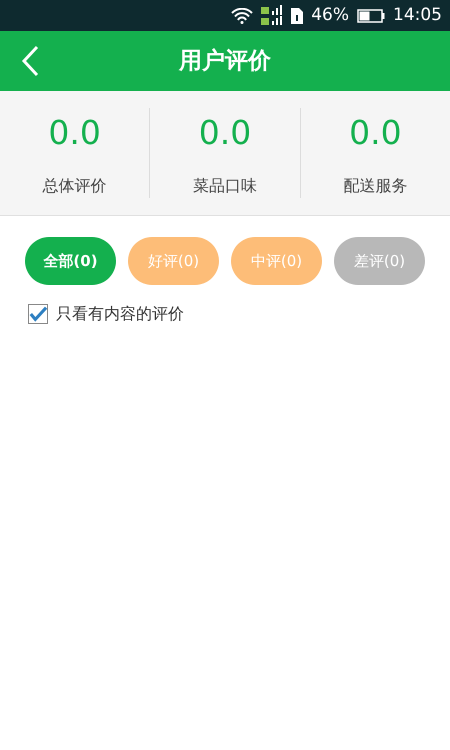 This screenshot has height=750, width=450. Describe the element at coordinates (224, 185) in the screenshot. I see `score-label: 菜品口味` at that location.